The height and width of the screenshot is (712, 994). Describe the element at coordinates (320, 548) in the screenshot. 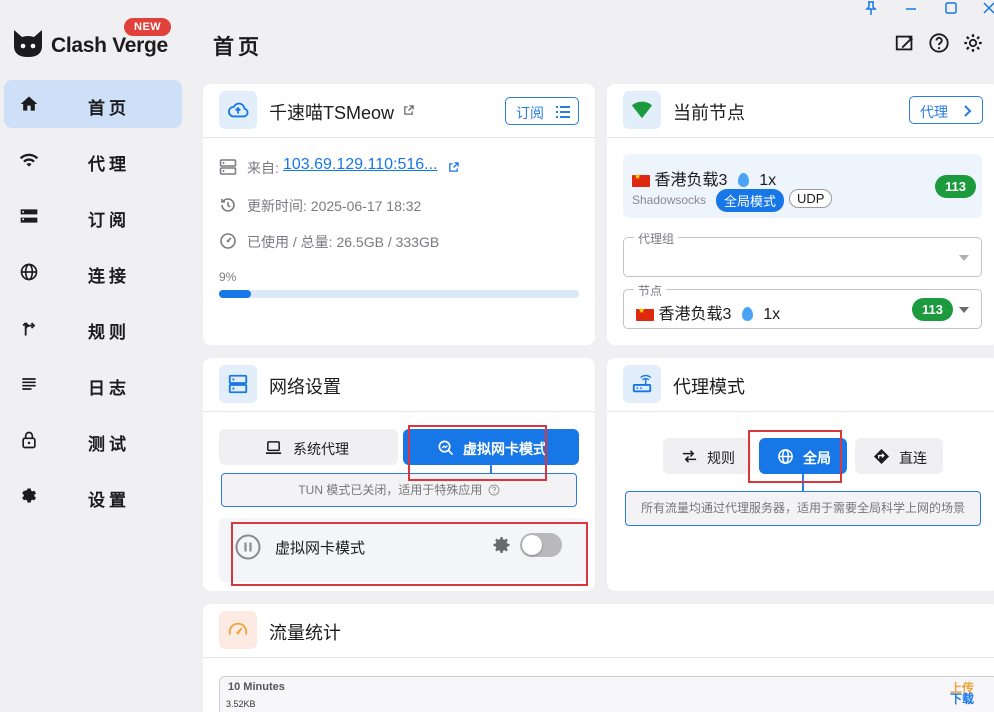

I see `tun-row-label: 虚拟网卡模式` at that location.